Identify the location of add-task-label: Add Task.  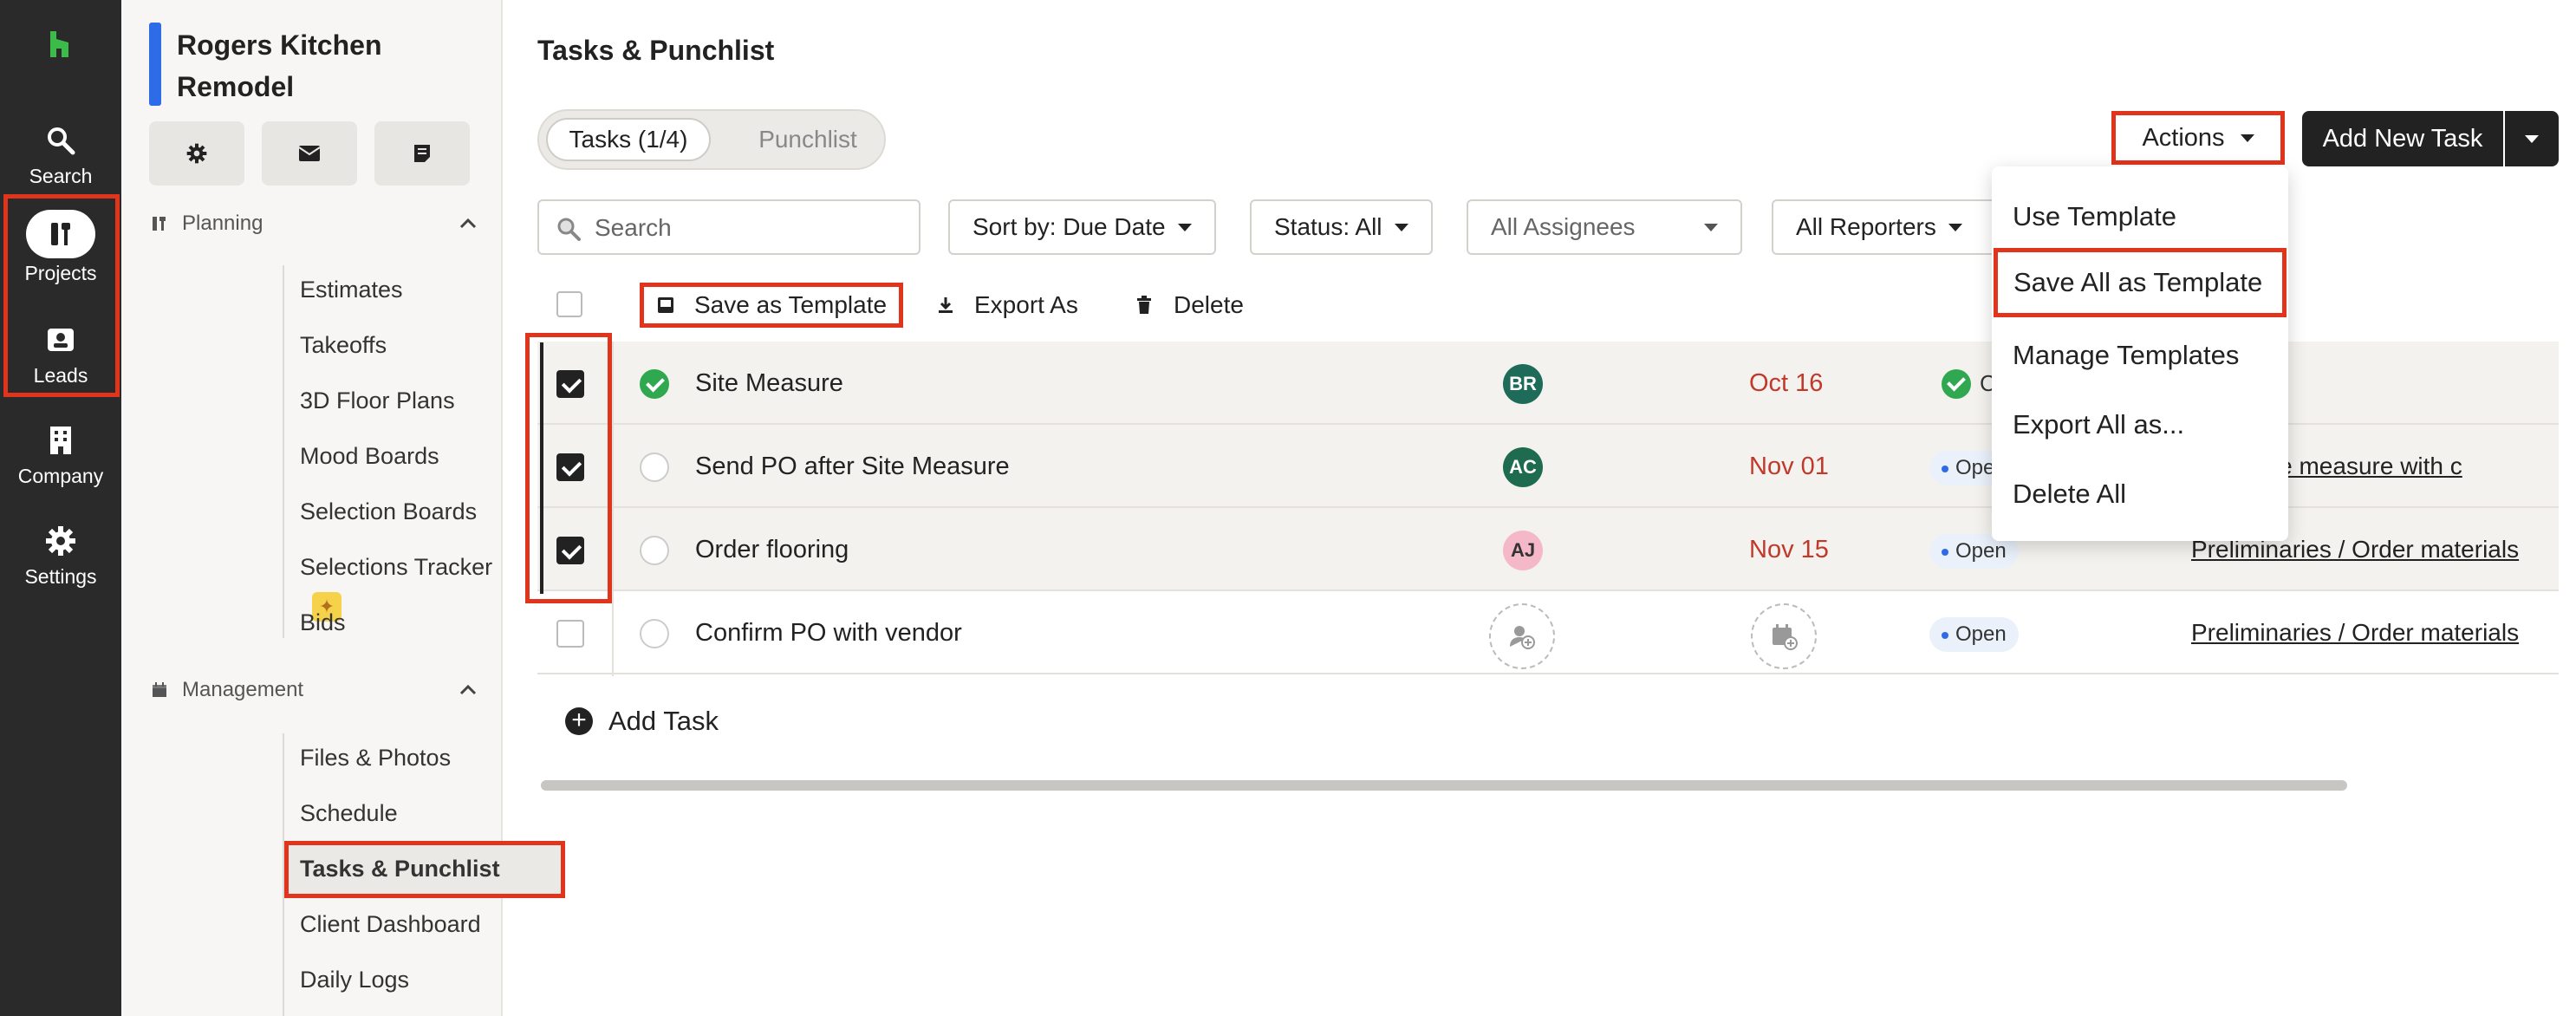
(663, 721).